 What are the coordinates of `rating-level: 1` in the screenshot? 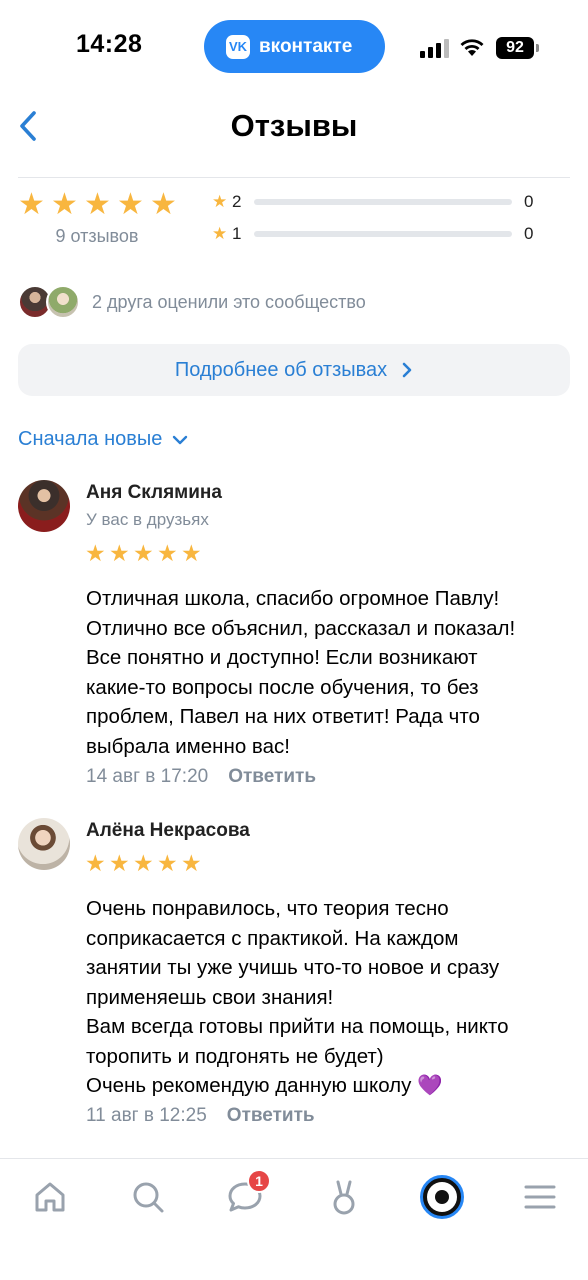 It's located at (237, 233).